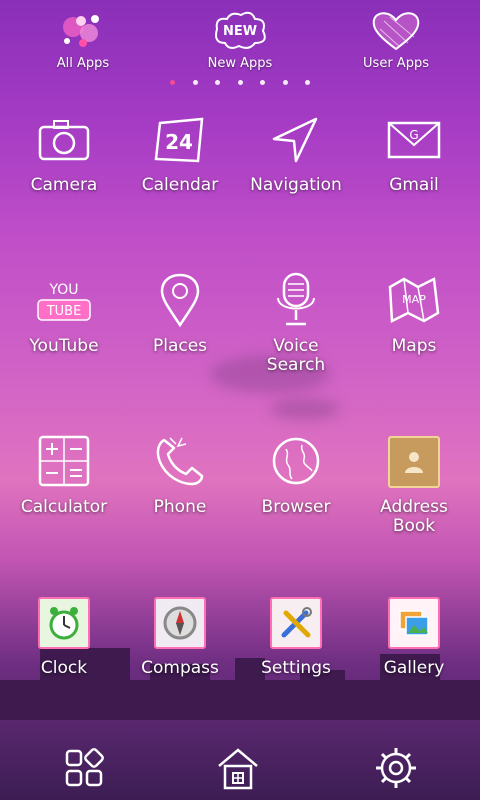 This screenshot has width=480, height=800. I want to click on app-label: Maps, so click(414, 346).